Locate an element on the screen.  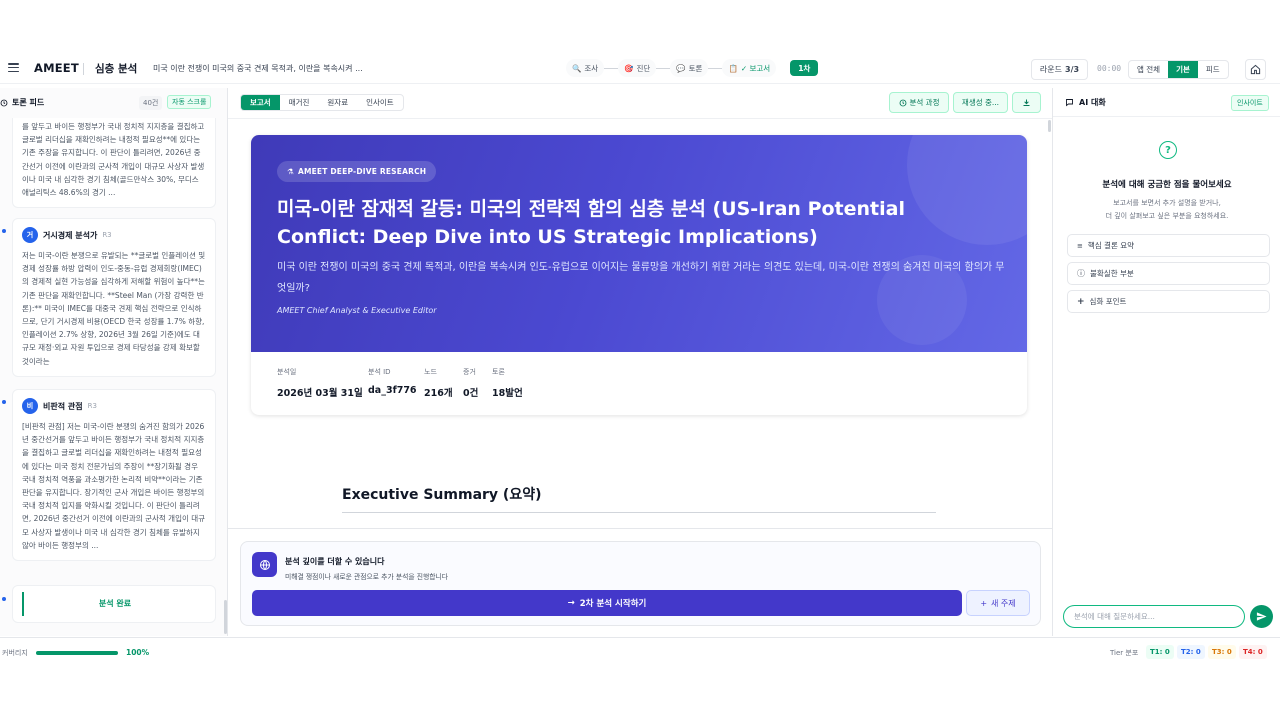
report-scrollbar is located at coordinates (1049, 126).